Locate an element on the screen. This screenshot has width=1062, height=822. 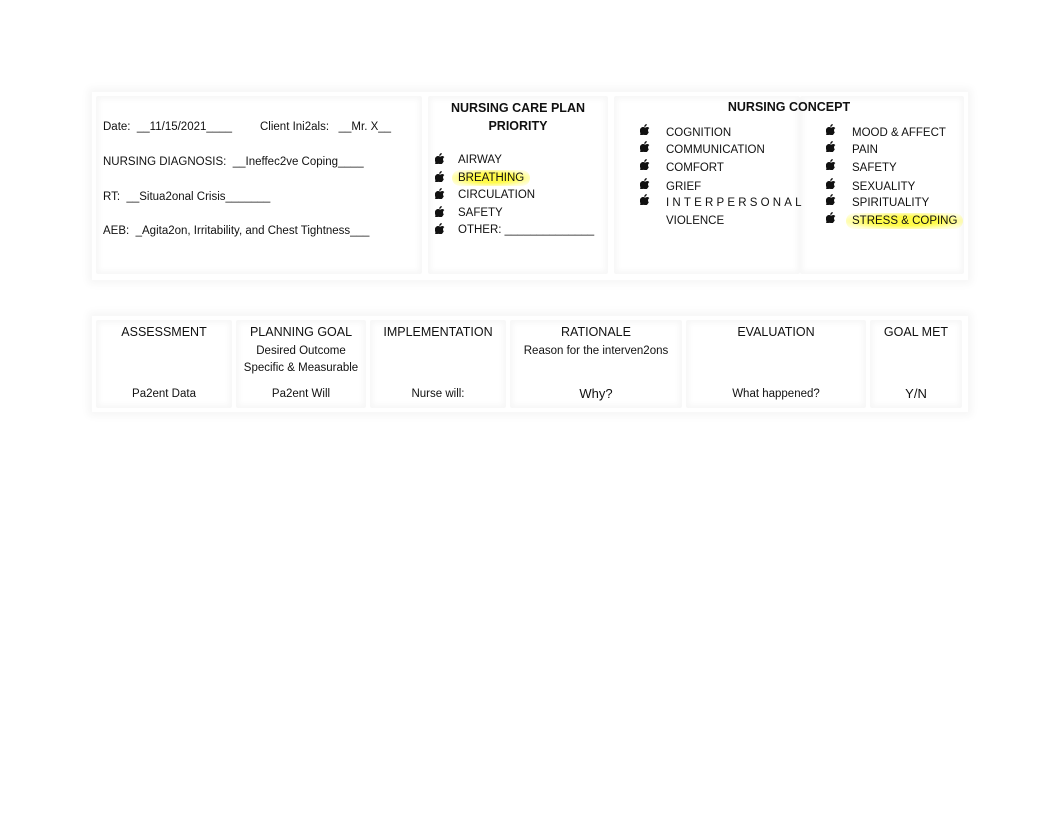
concept-item-violence: VIOLENCE is located at coordinates (695, 221).